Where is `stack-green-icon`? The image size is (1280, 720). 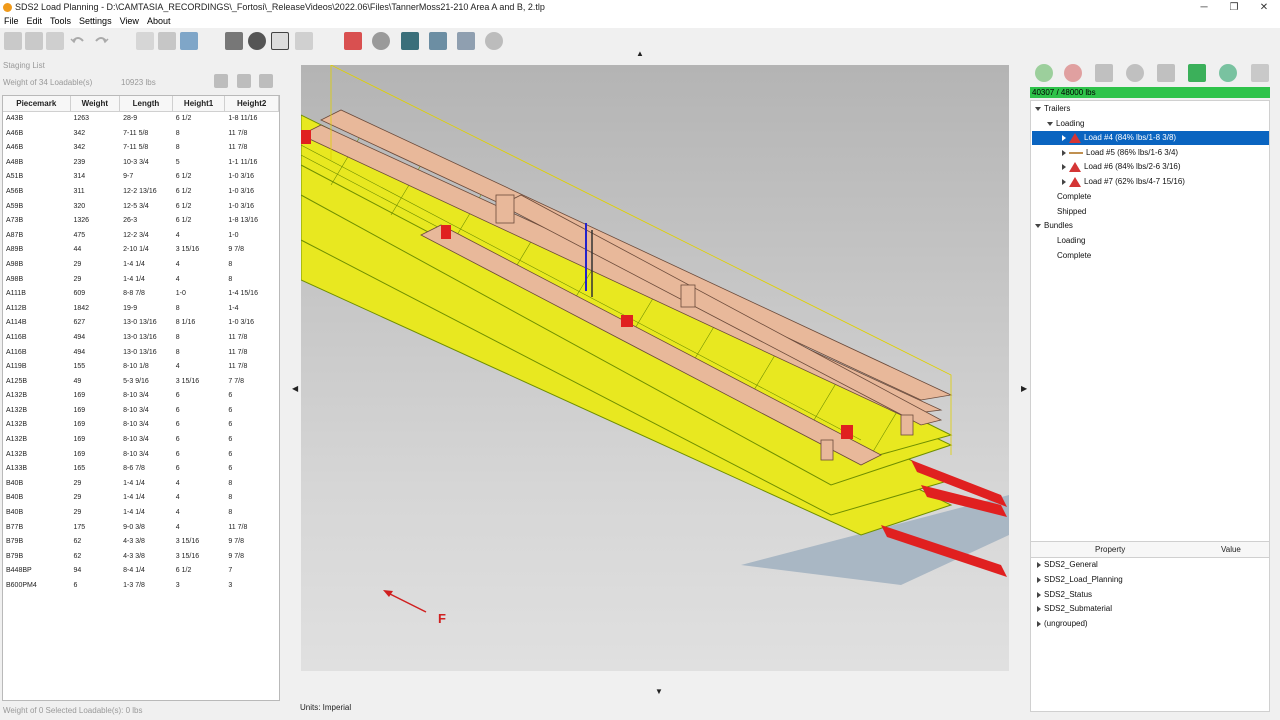 stack-green-icon is located at coordinates (1197, 73).